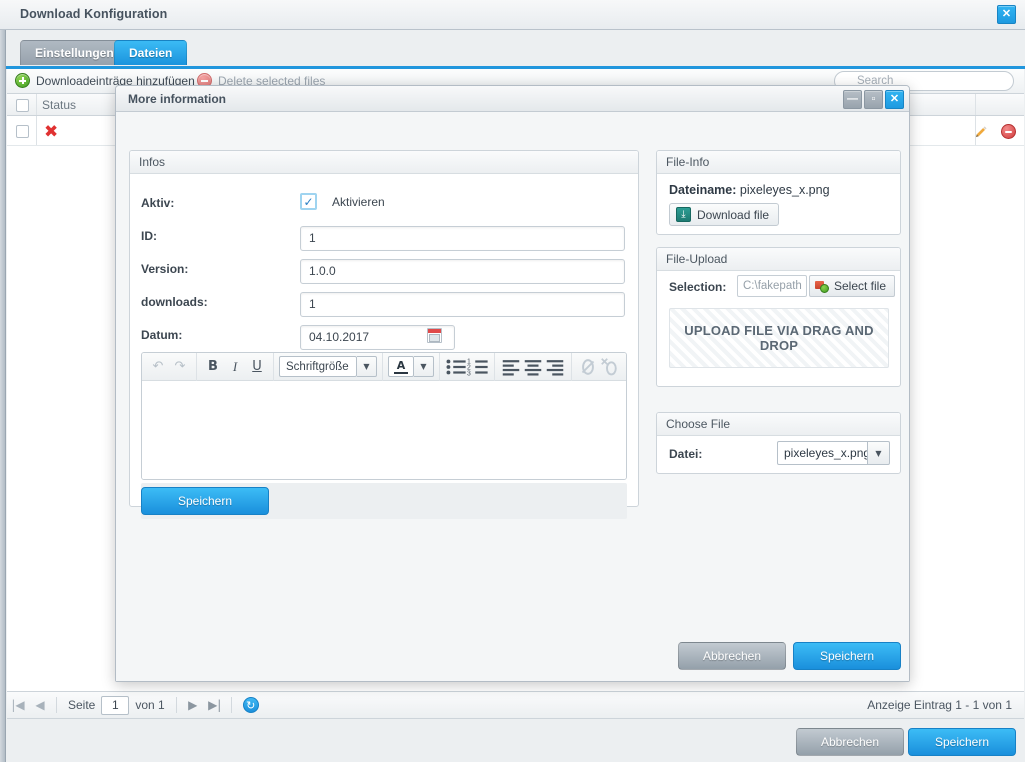  Describe the element at coordinates (215, 705) in the screenshot. I see `last-page-button: ▶|` at that location.